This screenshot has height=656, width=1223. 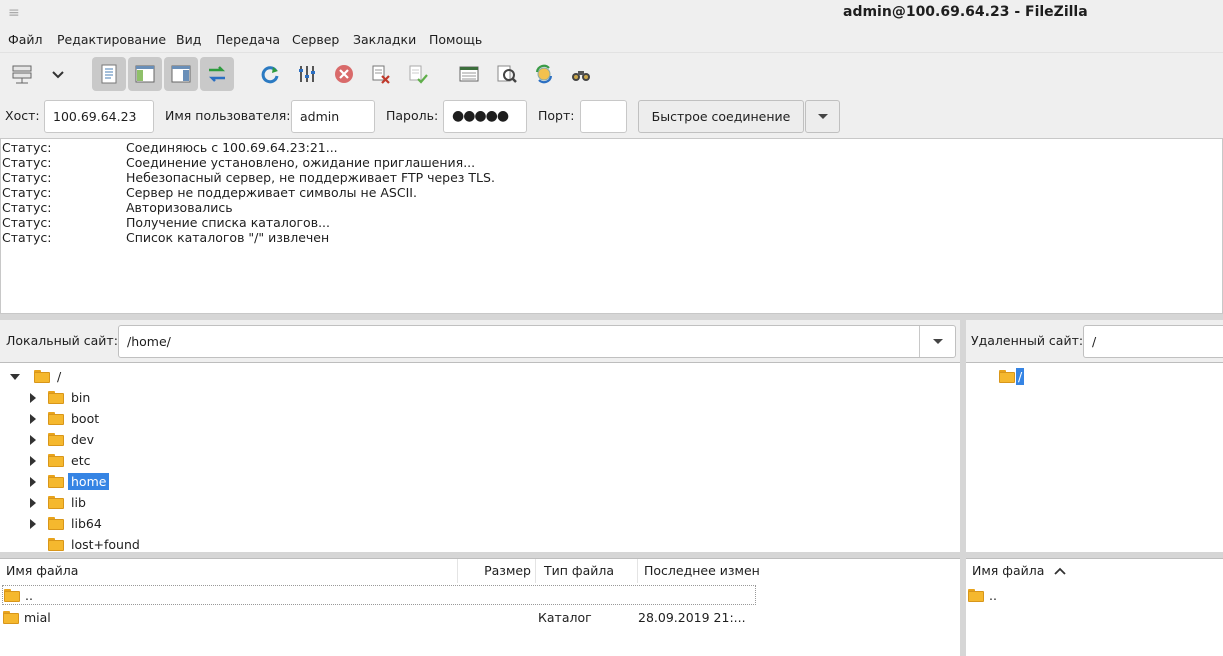 I want to click on window-title: admin@100.69.64.23 - FileZilla, so click(x=965, y=12).